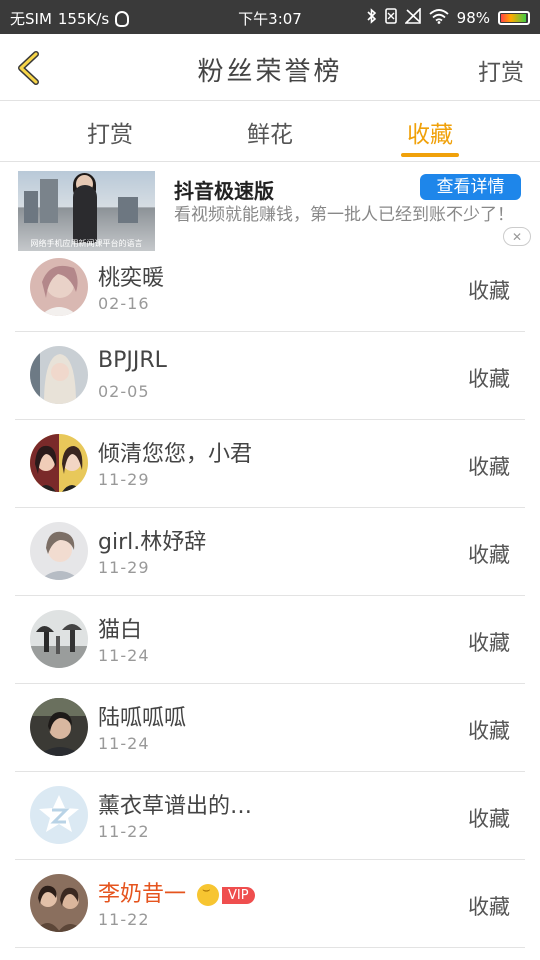 This screenshot has width=540, height=960. Describe the element at coordinates (142, 718) in the screenshot. I see `fan-name: 陆呱呱呱` at that location.